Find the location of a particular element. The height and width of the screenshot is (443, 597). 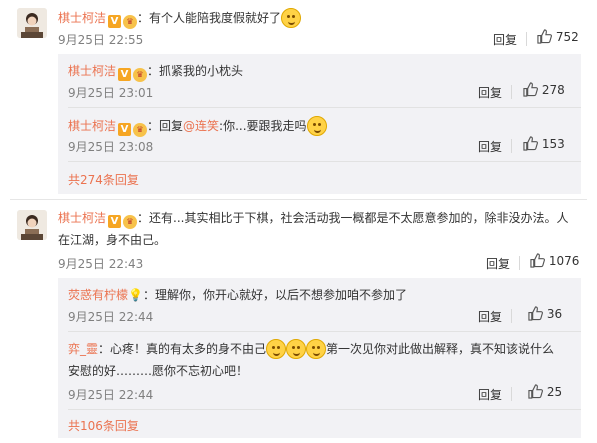

like-button: 25 is located at coordinates (545, 391).